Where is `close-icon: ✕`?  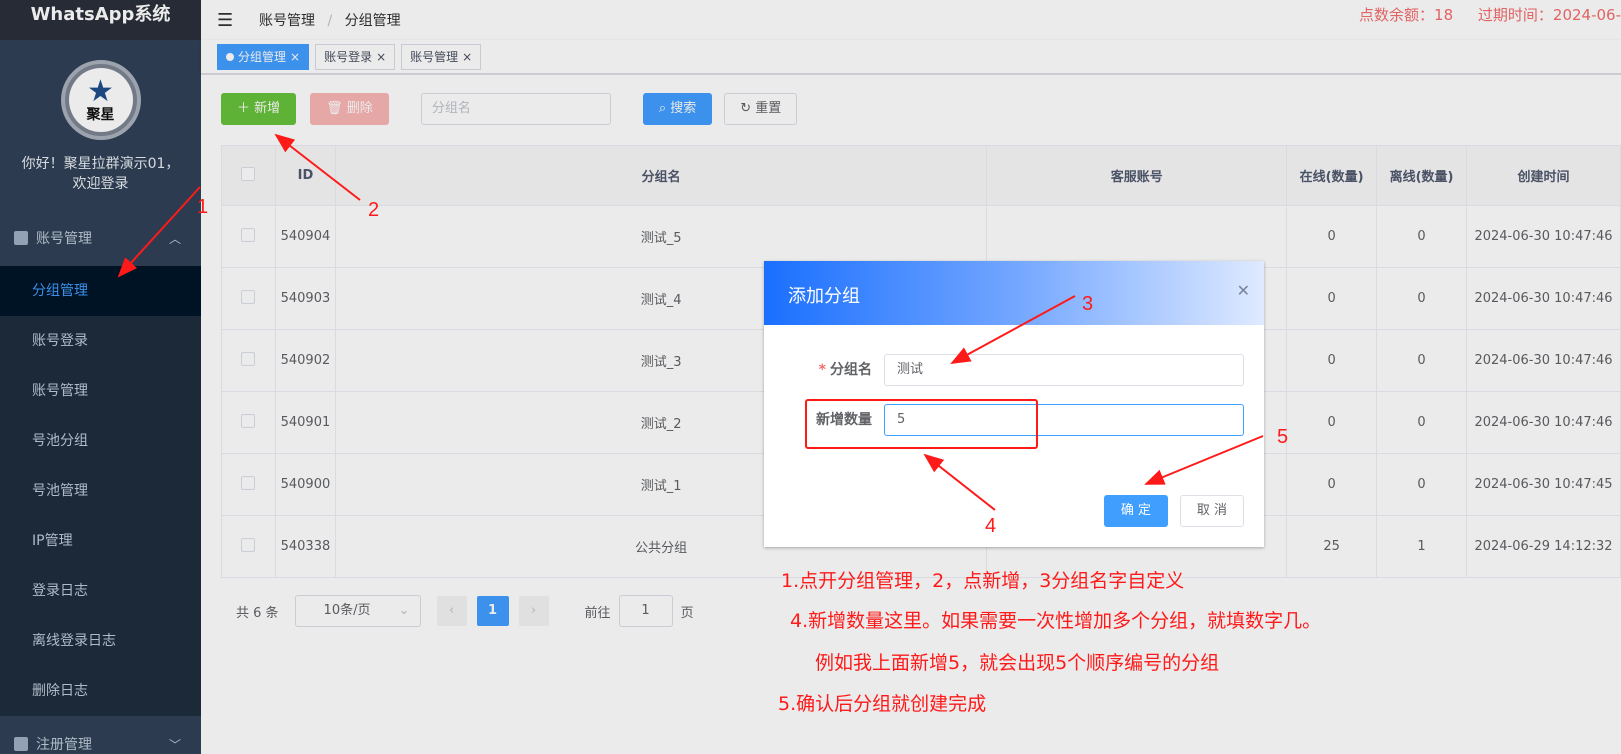
close-icon: ✕ is located at coordinates (1243, 290).